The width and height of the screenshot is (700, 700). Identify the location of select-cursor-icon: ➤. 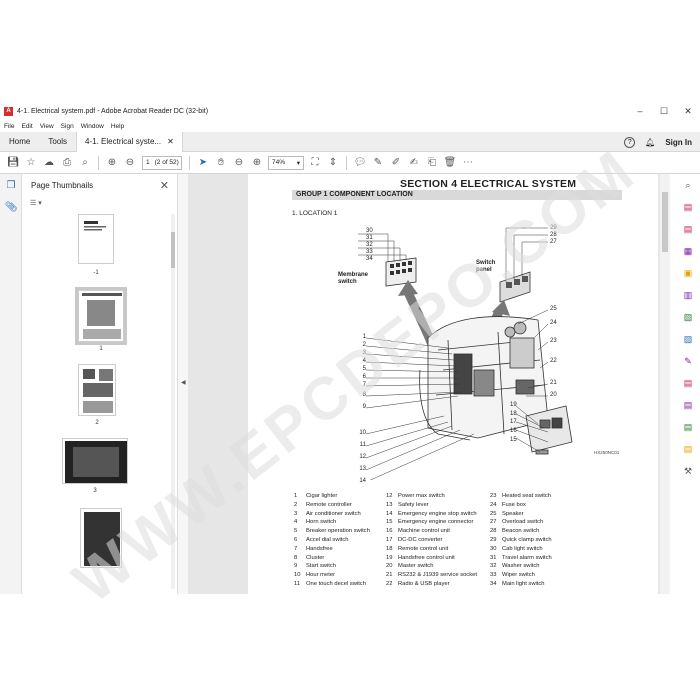
(203, 163).